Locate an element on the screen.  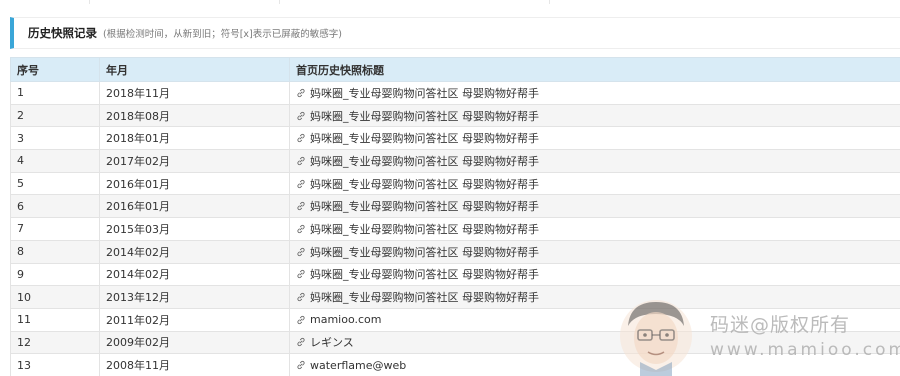
table-row: 8 2014年02月 妈咪圈_专业母婴购物问答社区 母婴购物好帮手 is located at coordinates (455, 251).